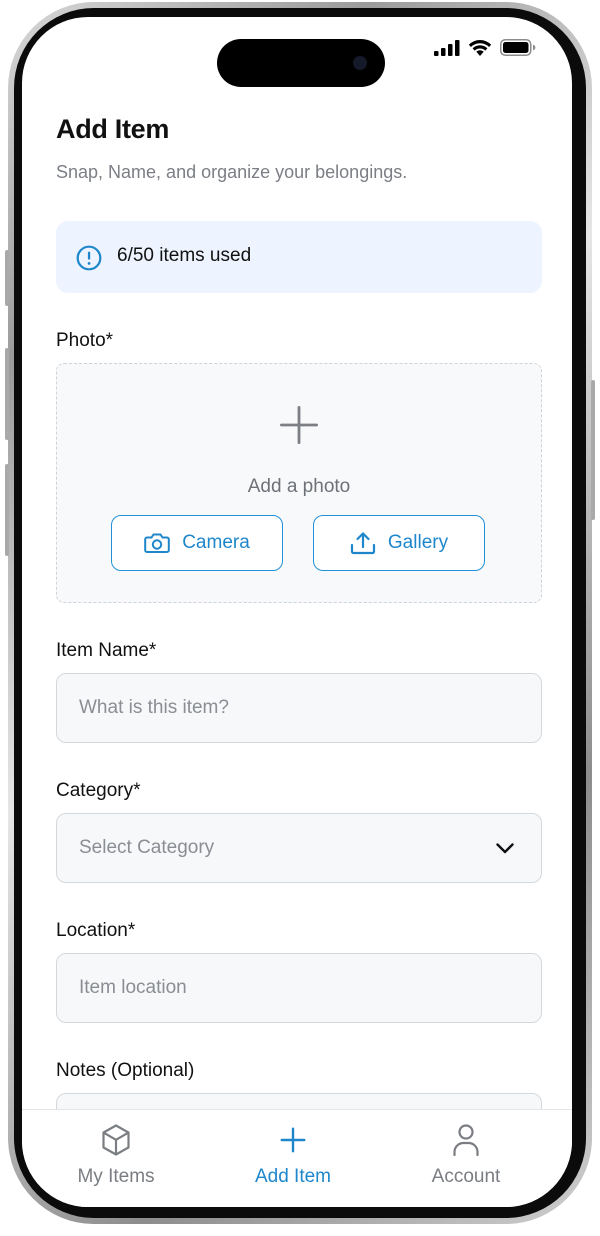 Image resolution: width=600 pixels, height=1236 pixels. I want to click on page-title: Add Item, so click(113, 129).